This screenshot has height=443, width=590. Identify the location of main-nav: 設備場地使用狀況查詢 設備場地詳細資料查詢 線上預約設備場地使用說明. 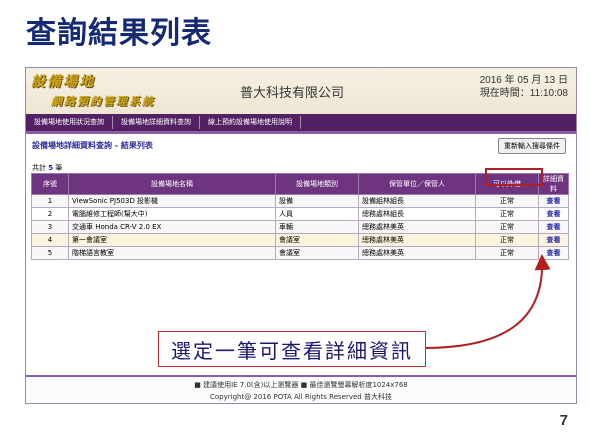
(301, 124).